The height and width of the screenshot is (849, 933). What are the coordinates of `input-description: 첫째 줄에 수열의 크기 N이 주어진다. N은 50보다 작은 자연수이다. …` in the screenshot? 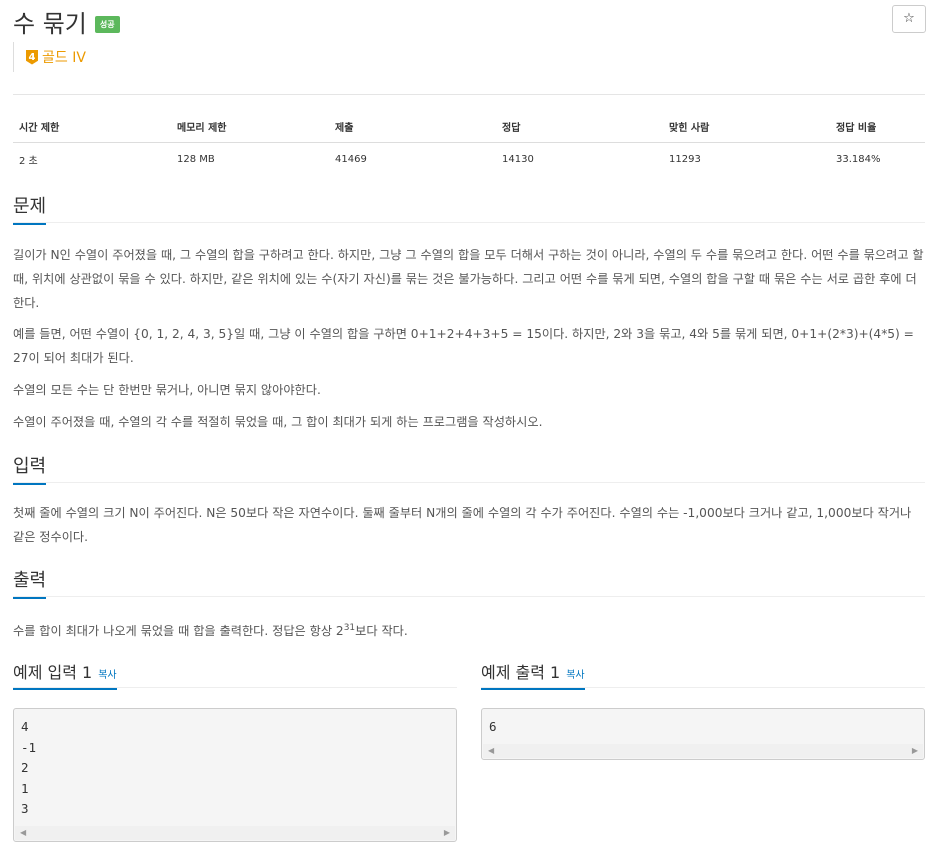 It's located at (462, 525).